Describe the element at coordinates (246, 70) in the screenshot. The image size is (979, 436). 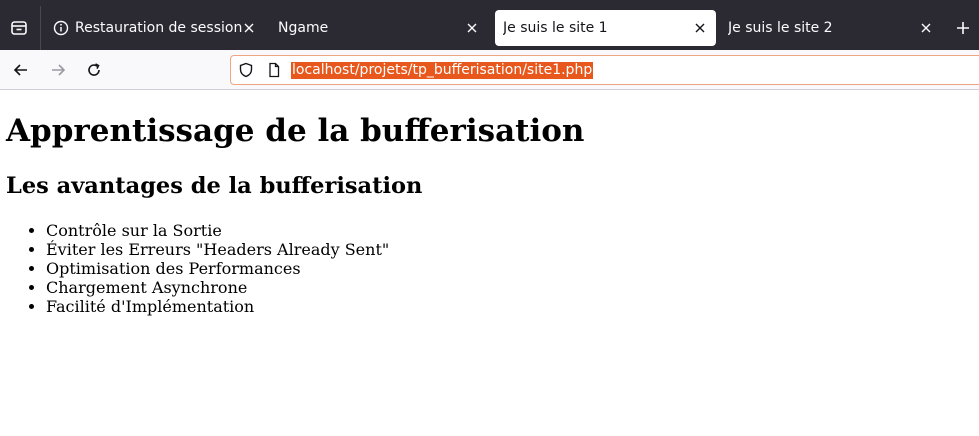
I see `shield-icon` at that location.